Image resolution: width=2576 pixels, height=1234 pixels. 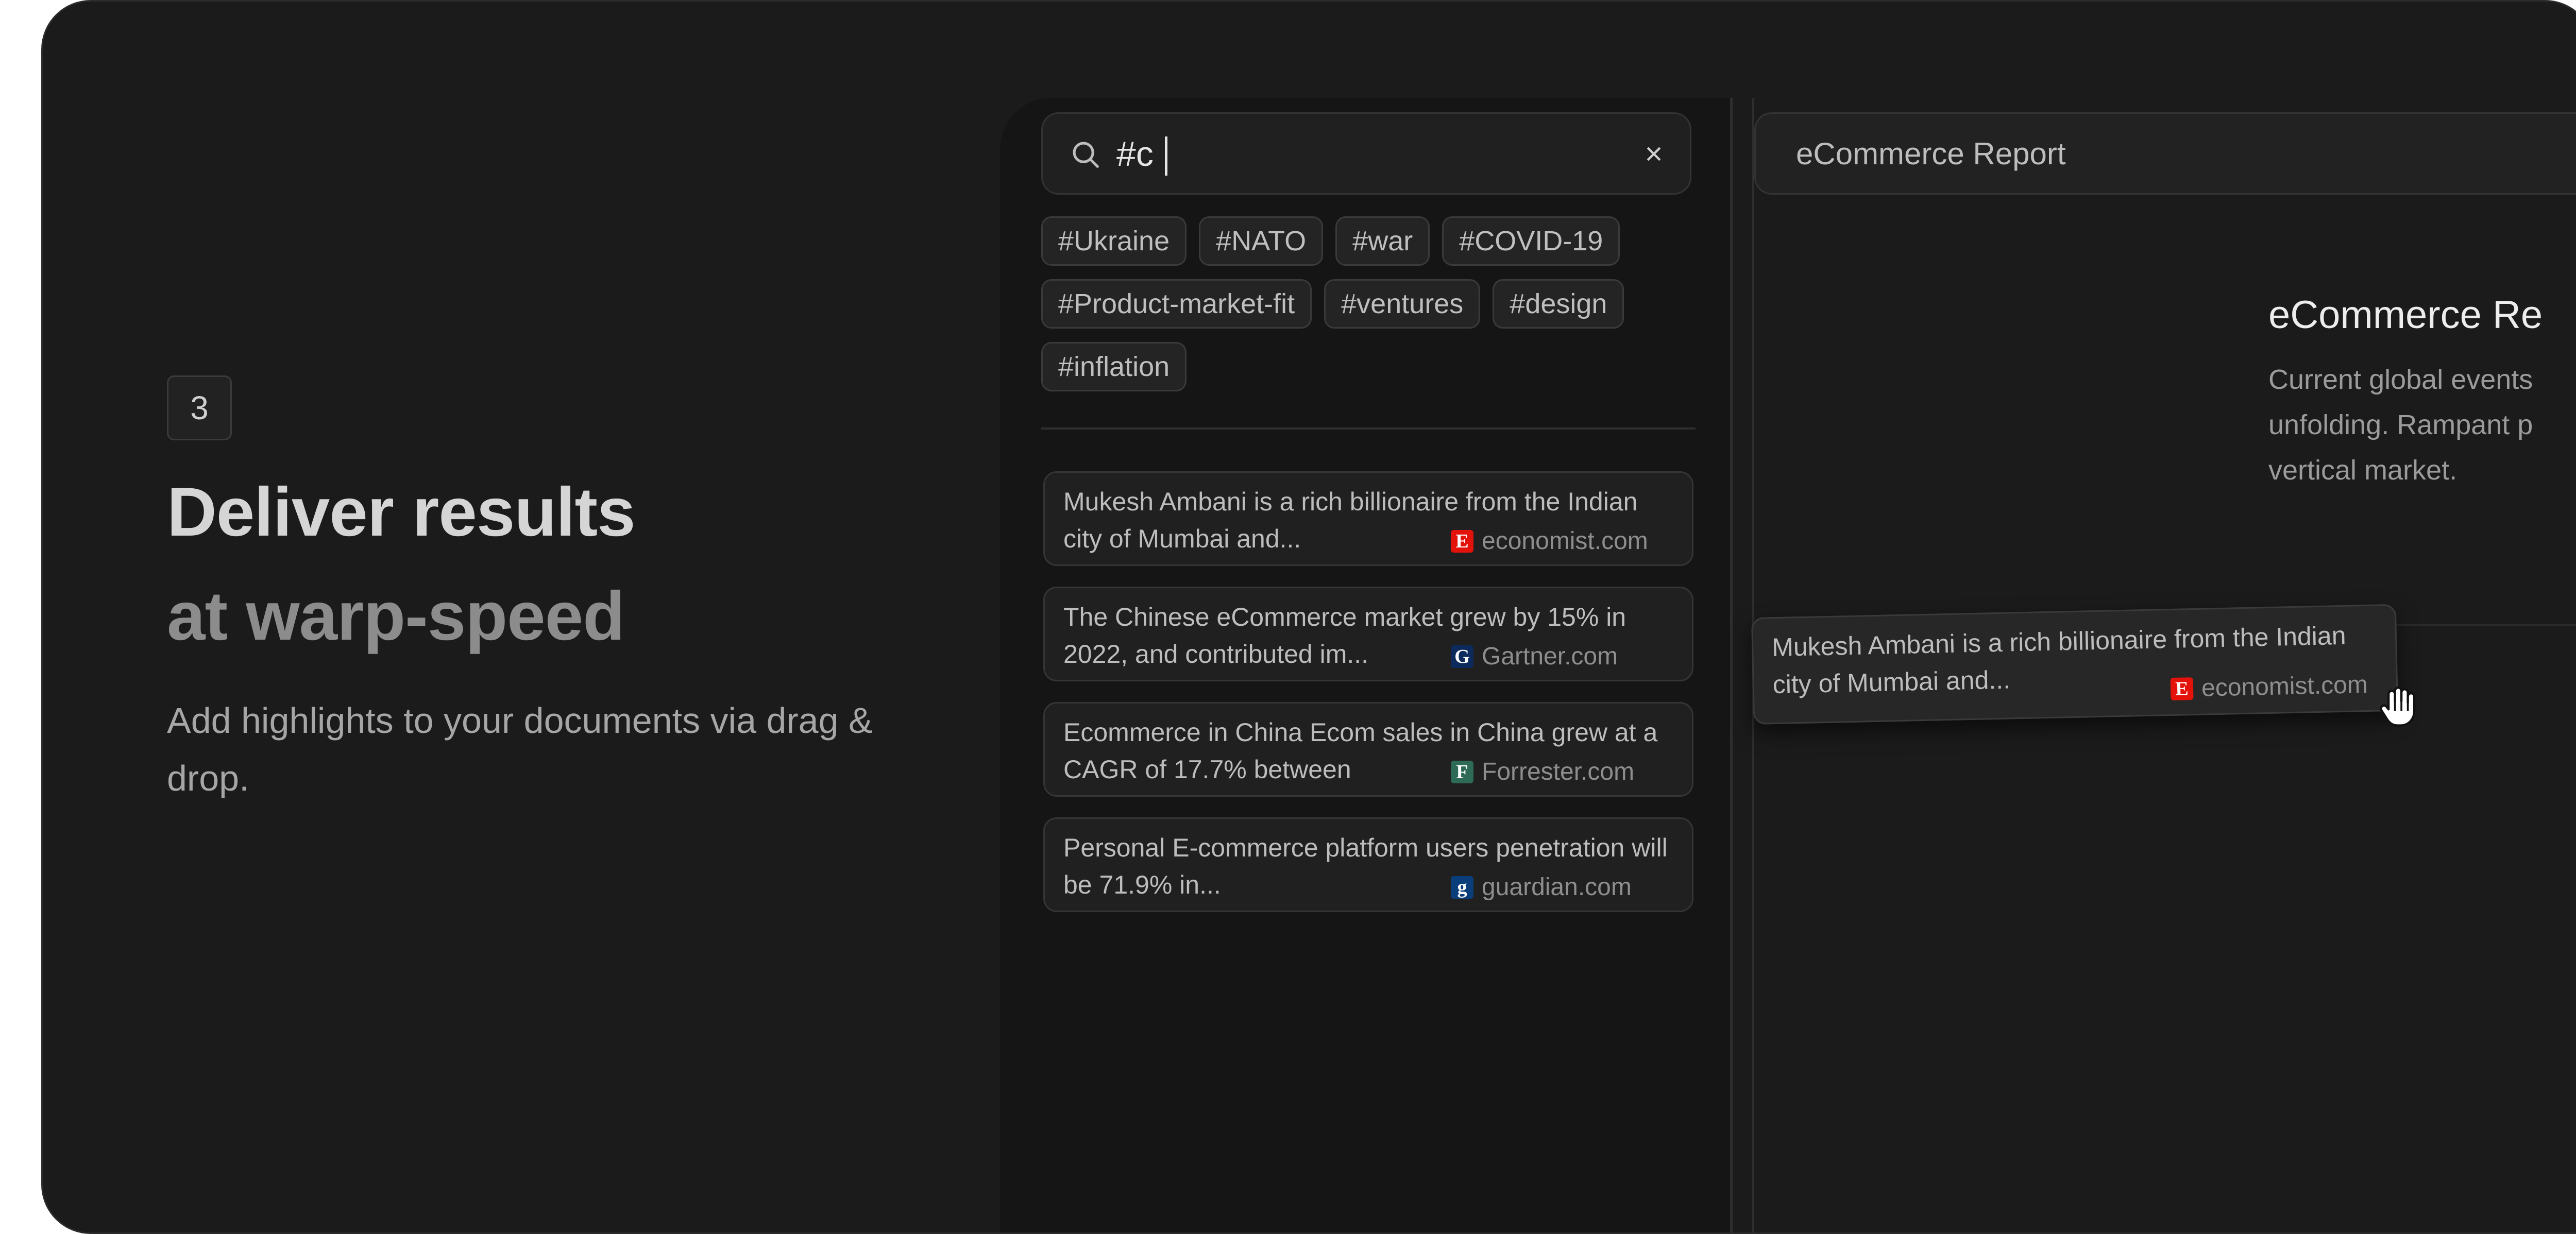 What do you see at coordinates (2398, 707) in the screenshot?
I see `grab-hand-cursor-icon` at bounding box center [2398, 707].